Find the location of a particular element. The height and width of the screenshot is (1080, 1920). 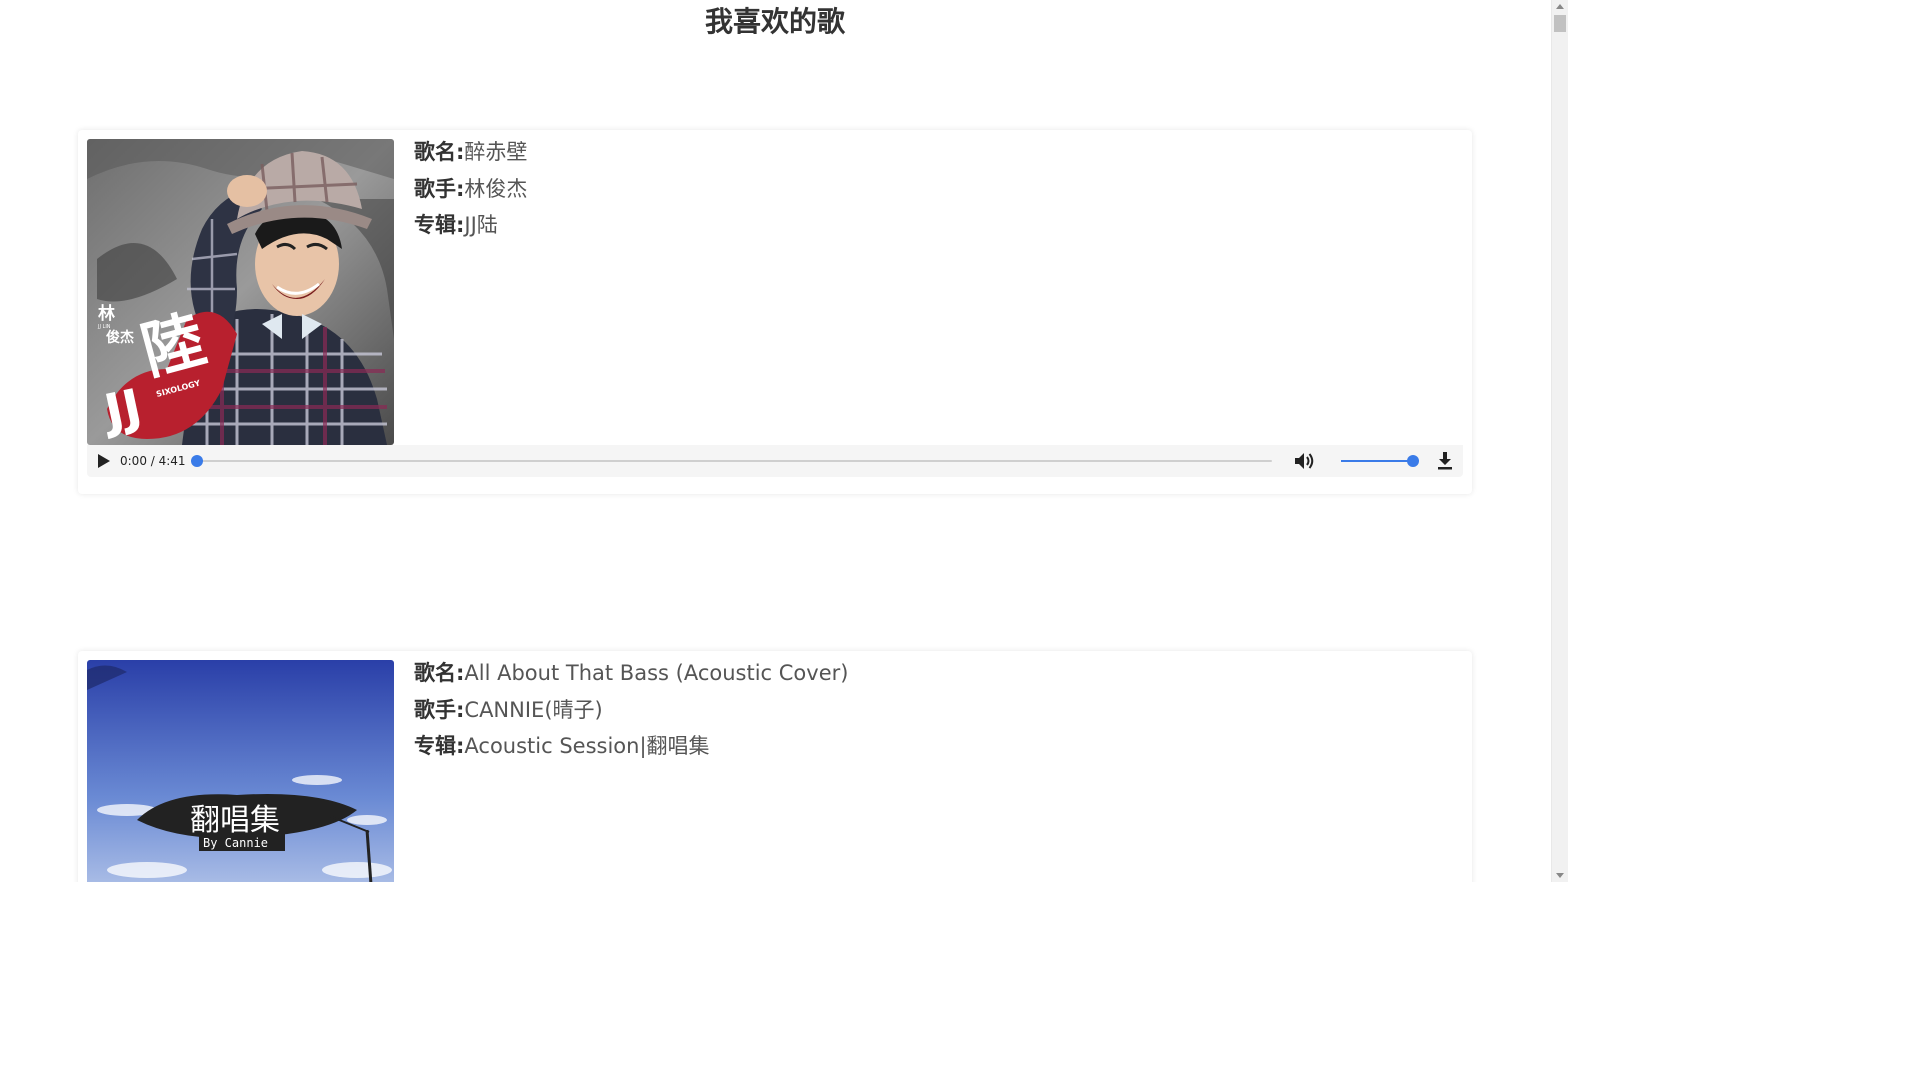

svg-text: 林 is located at coordinates (106, 313).